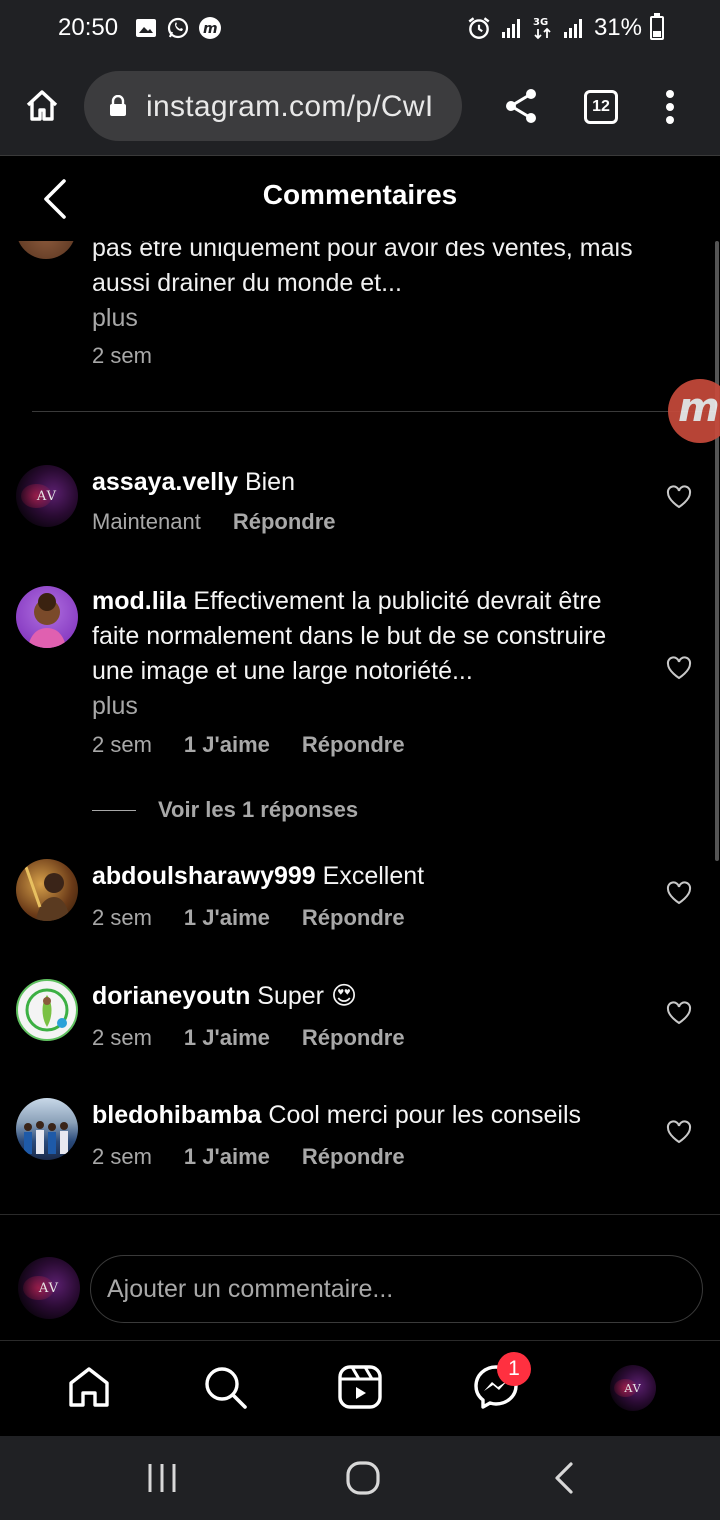  I want to click on system-back-icon, so click(565, 1478).